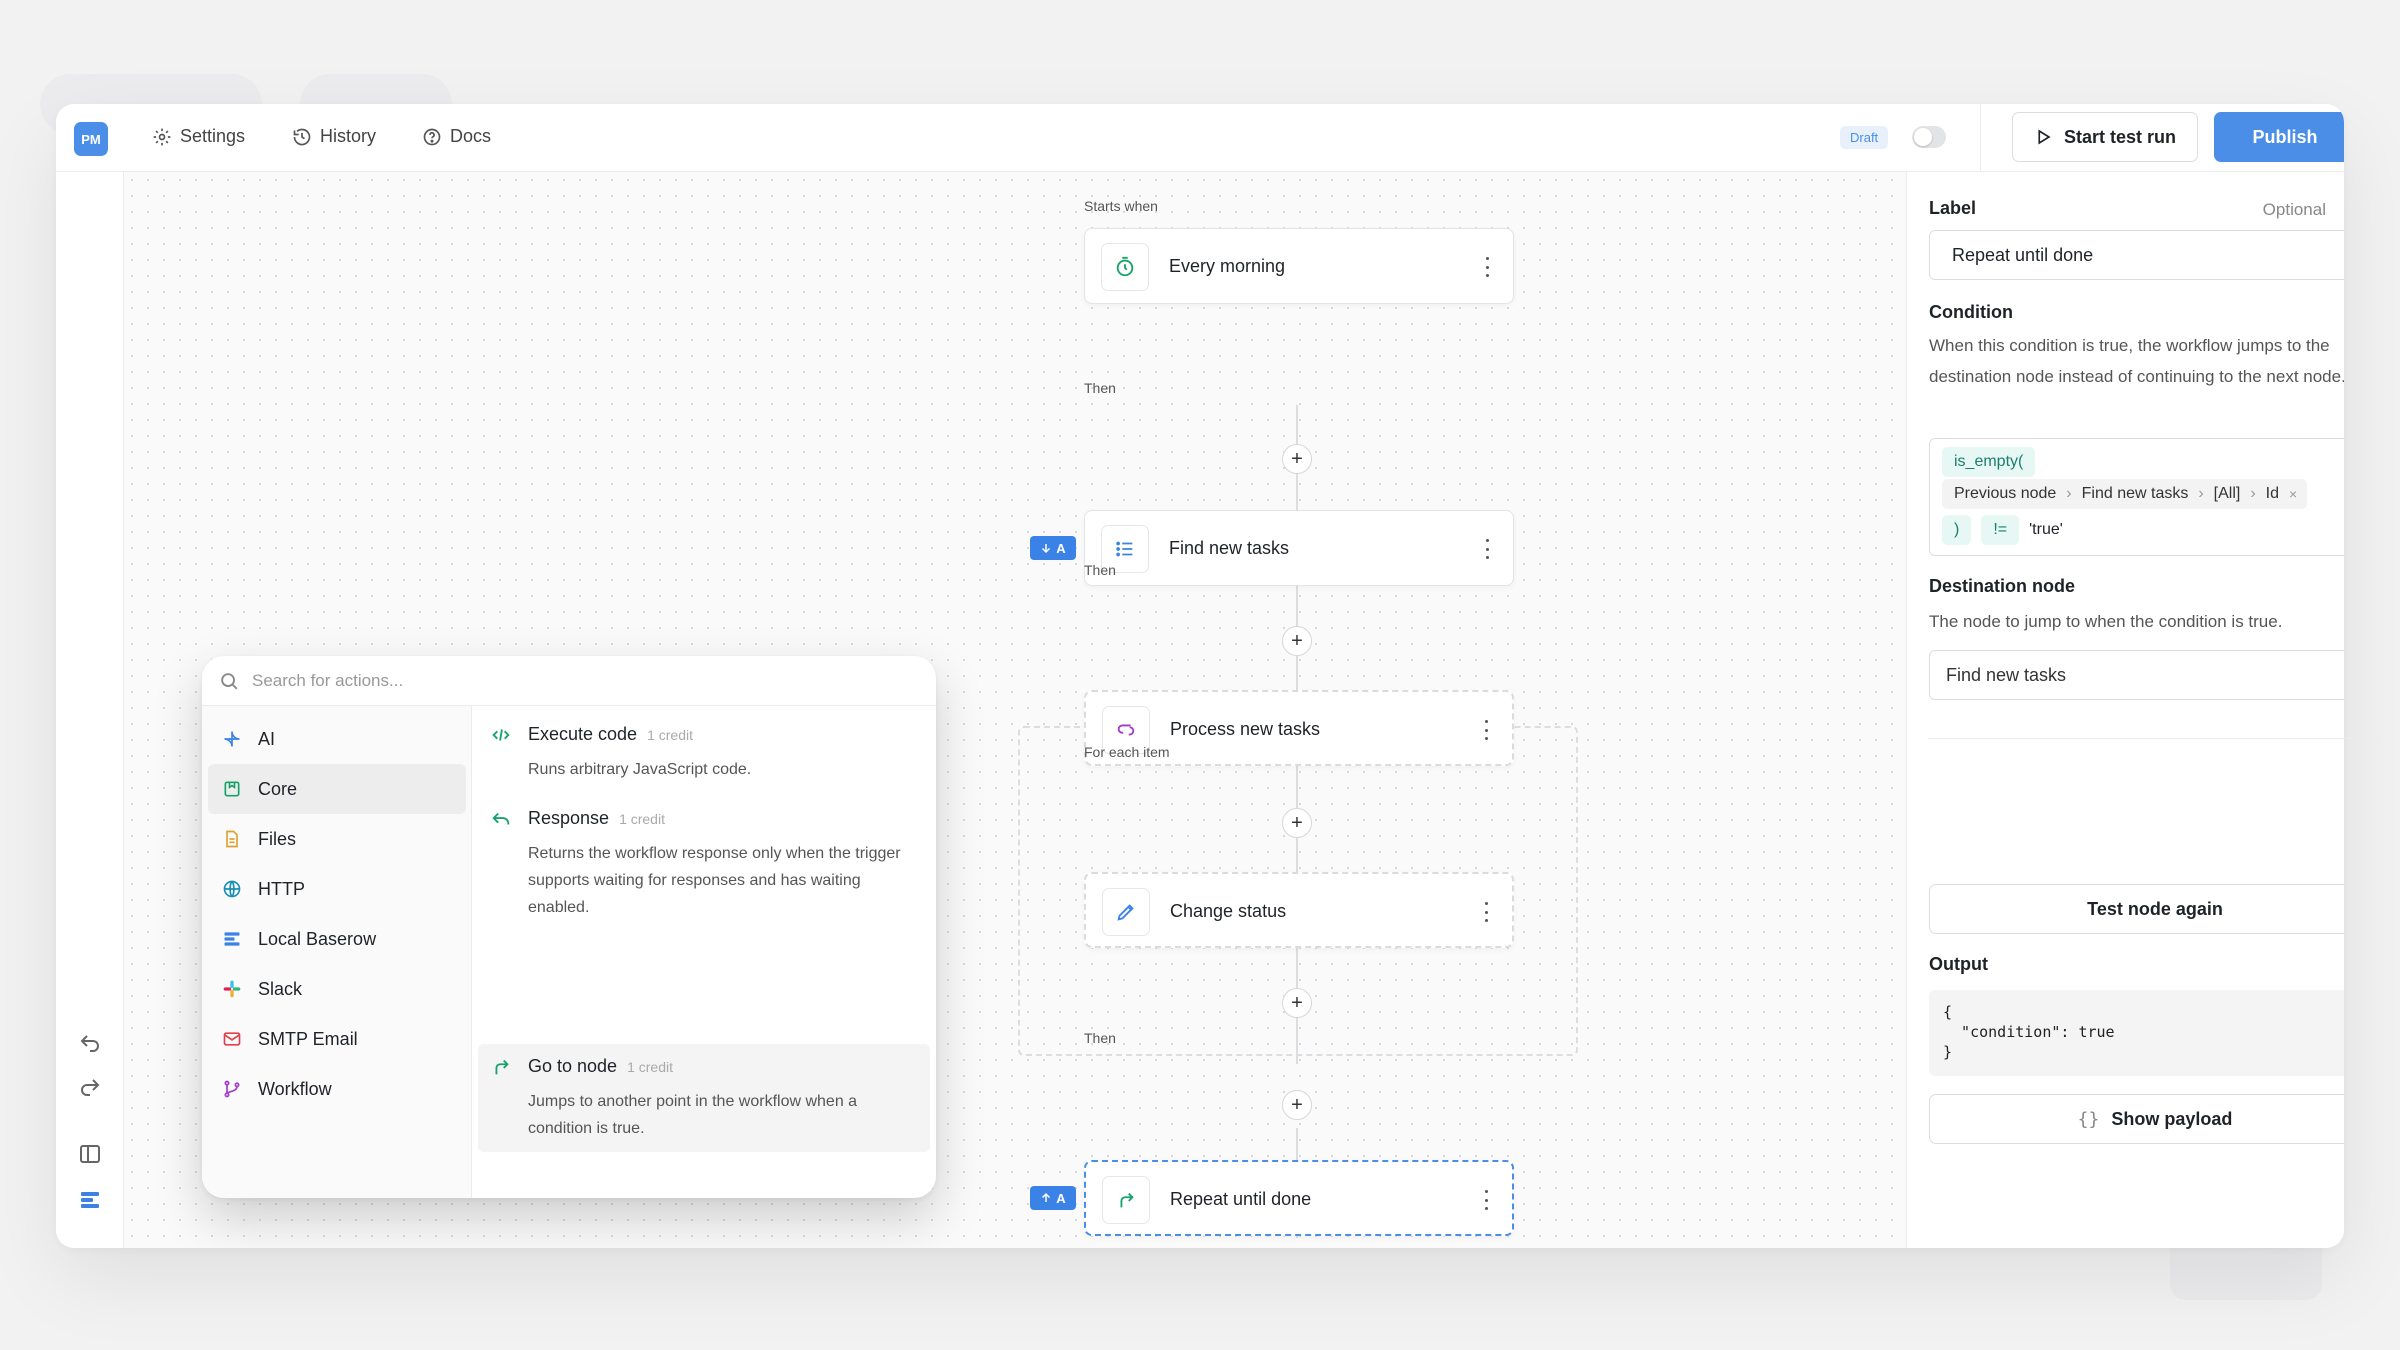 Image resolution: width=2400 pixels, height=1350 pixels. I want to click on loop-icon, so click(1126, 730).